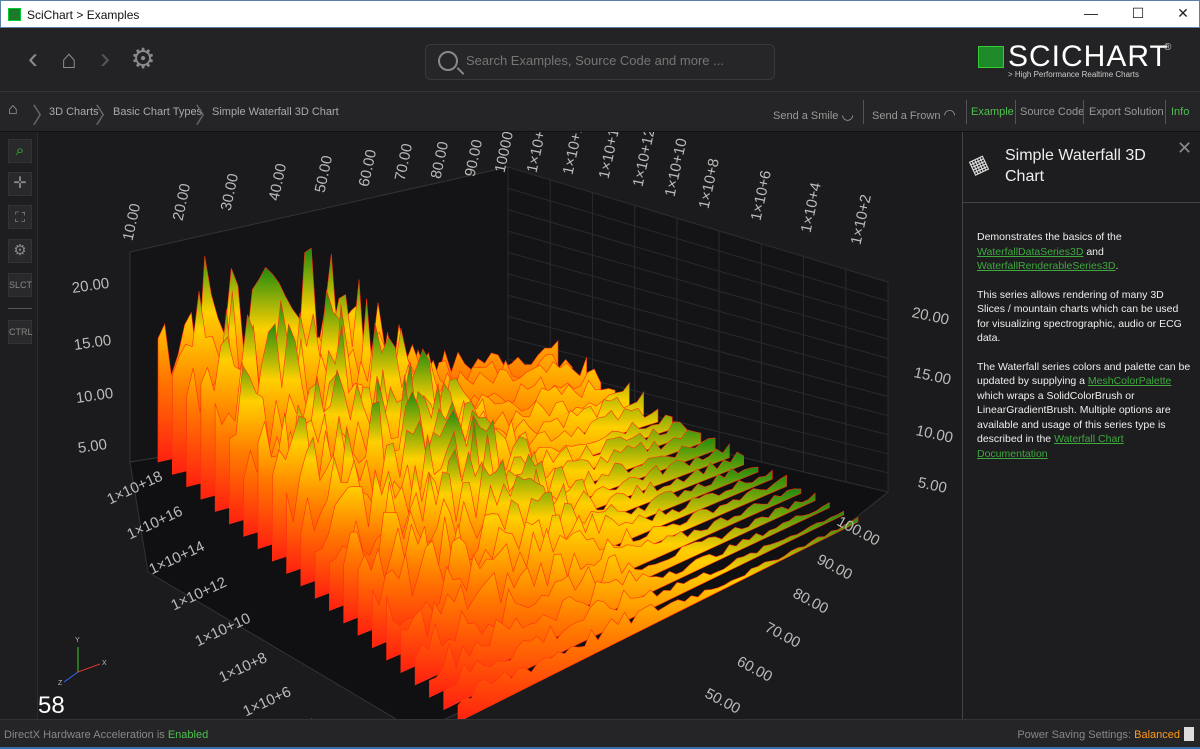  I want to click on gizmo-z-axis, so click(71, 677).